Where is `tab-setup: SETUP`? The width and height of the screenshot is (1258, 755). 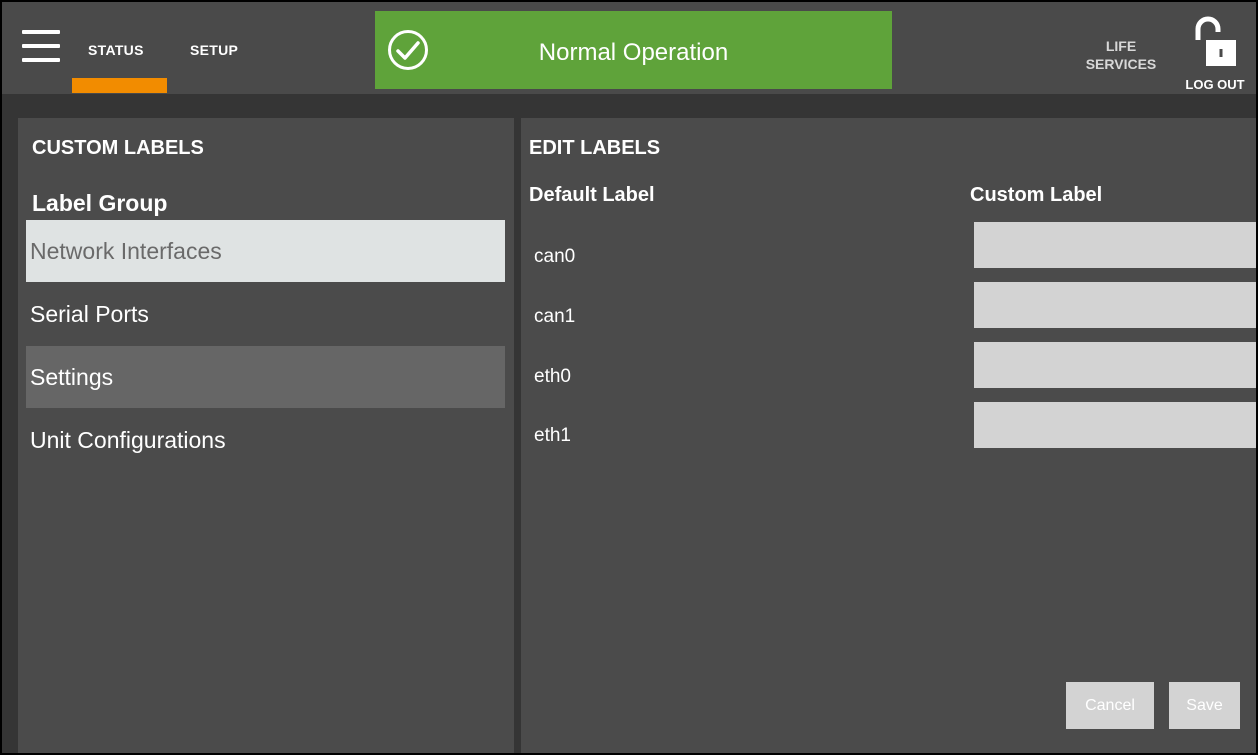 tab-setup: SETUP is located at coordinates (214, 50).